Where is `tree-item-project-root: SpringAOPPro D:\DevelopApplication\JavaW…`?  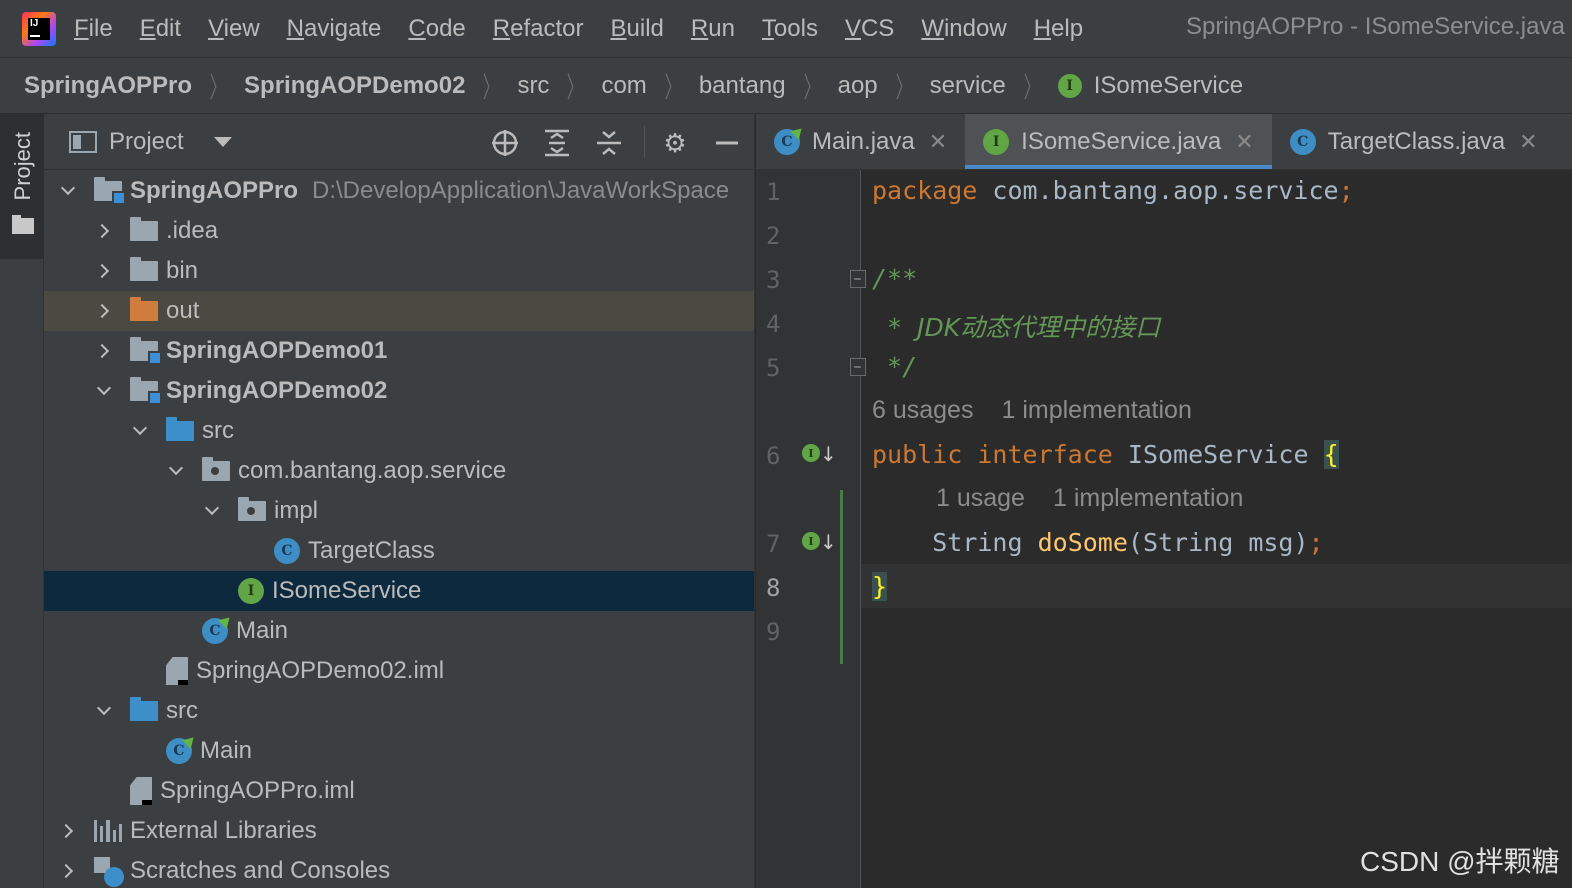 tree-item-project-root: SpringAOPPro D:\DevelopApplication\JavaW… is located at coordinates (399, 191).